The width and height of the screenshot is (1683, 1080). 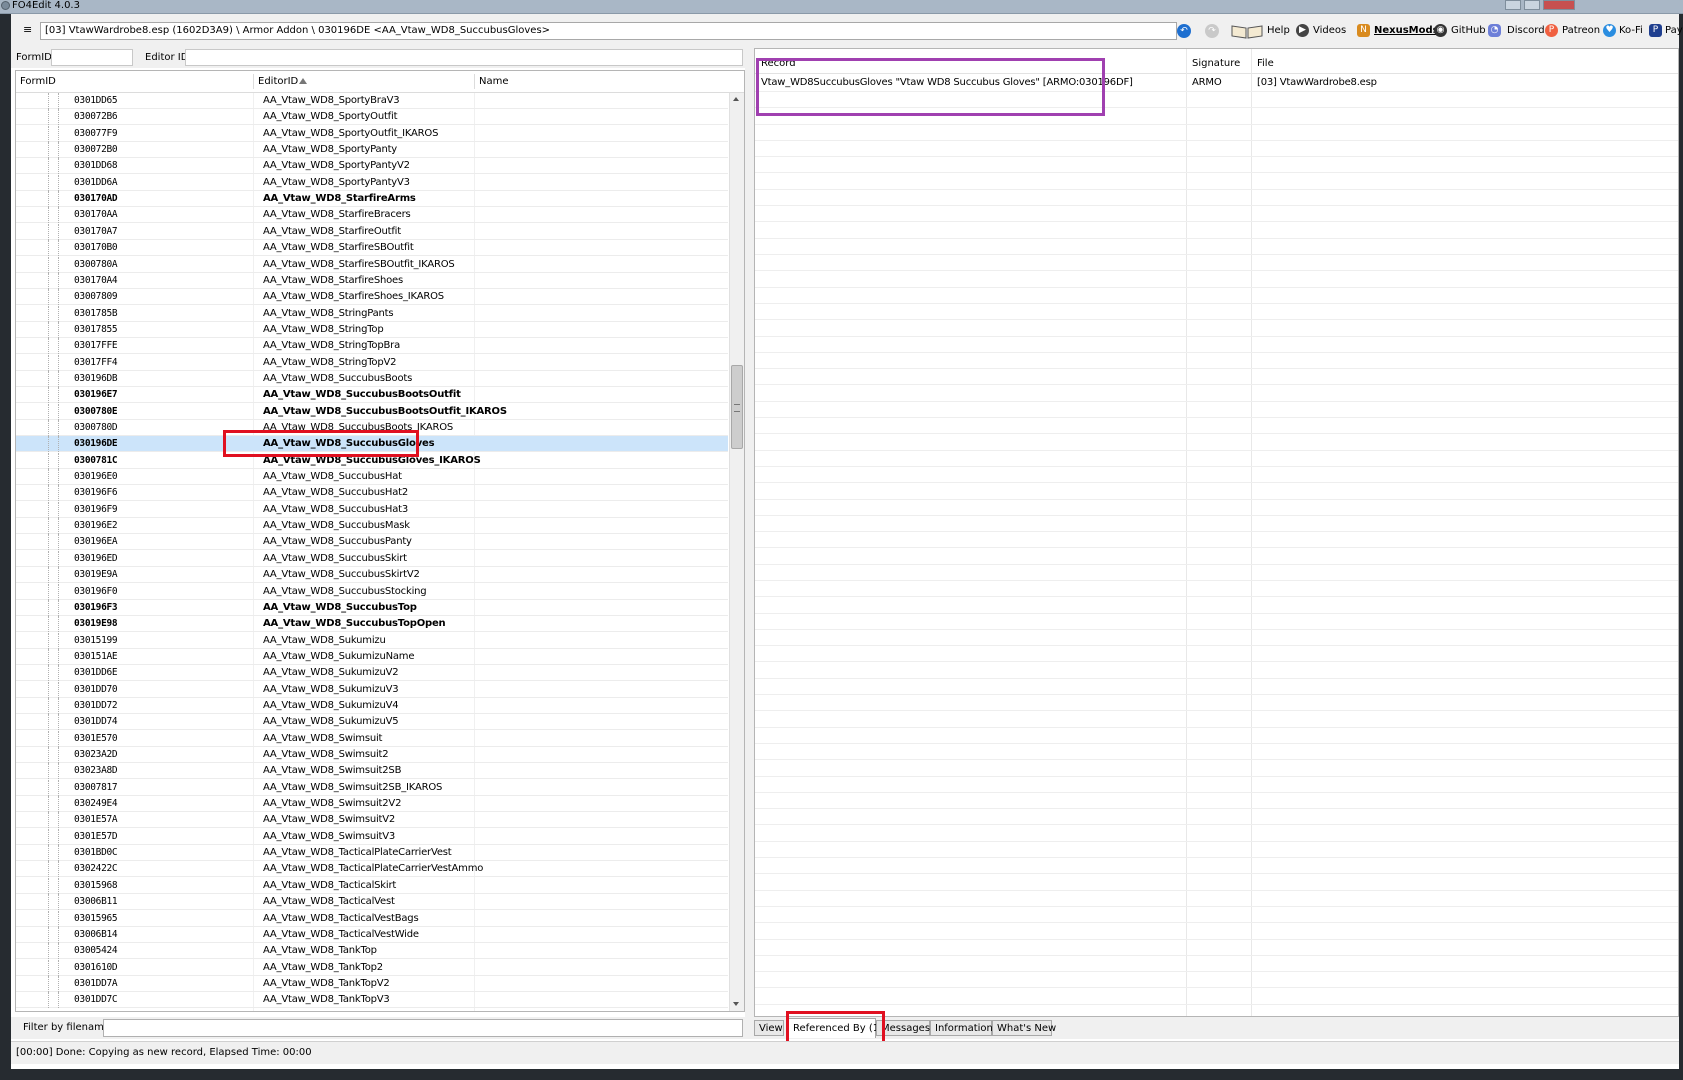 I want to click on table-row: 0301DD70 AA_Vtaw_WD8_SukumizuV3, so click(x=372, y=690).